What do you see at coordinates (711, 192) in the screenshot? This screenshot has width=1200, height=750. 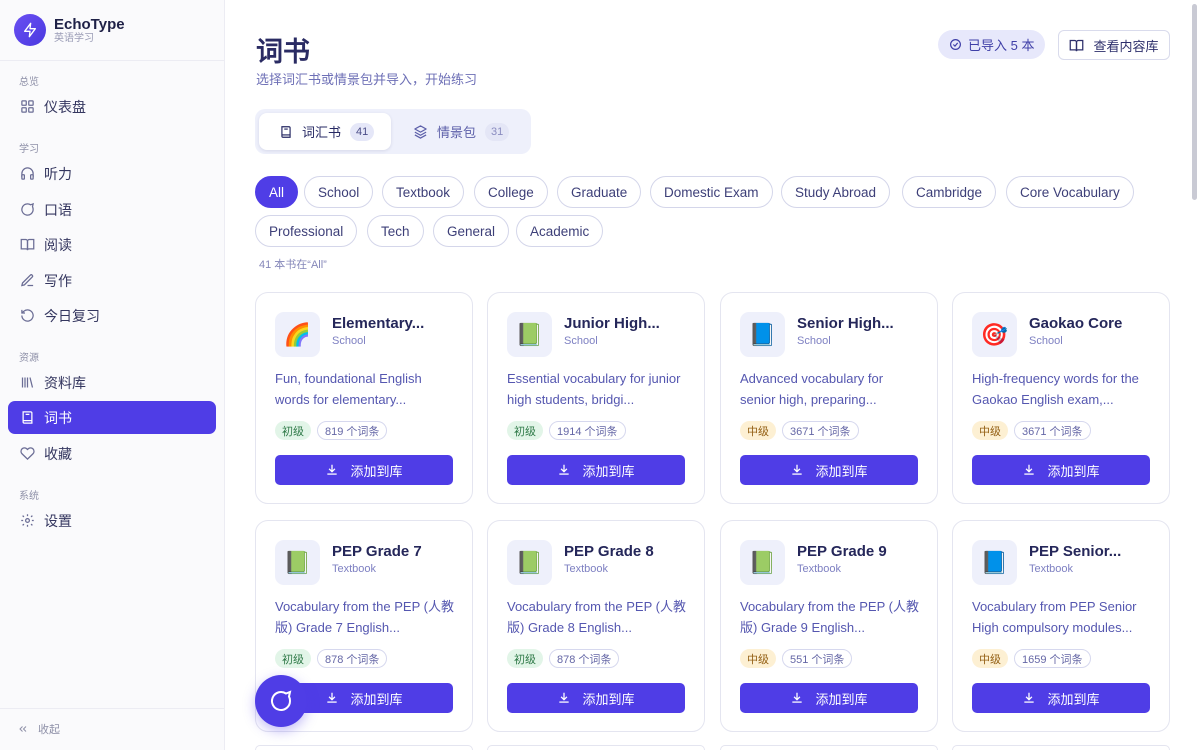 I see `filter-chip-domestic-exam: Domestic Exam` at bounding box center [711, 192].